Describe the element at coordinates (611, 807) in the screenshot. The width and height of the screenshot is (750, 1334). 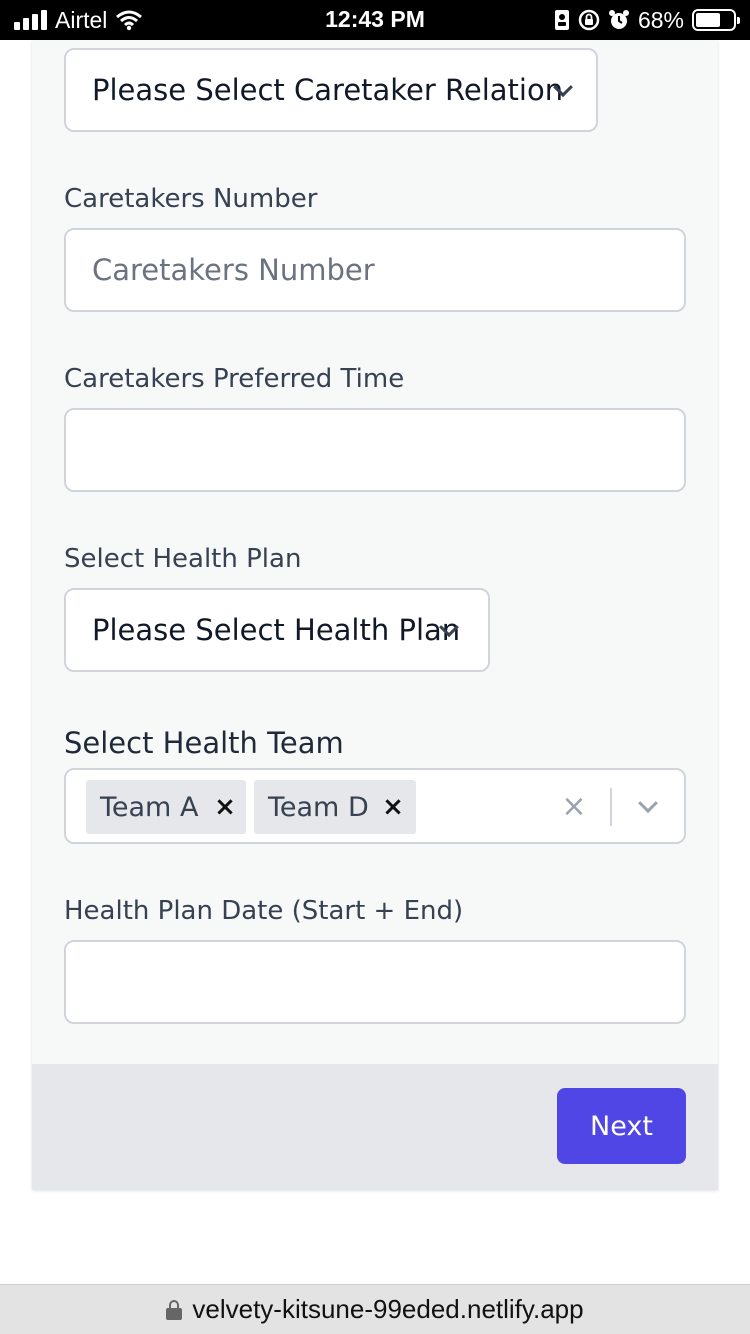
I see `select-divider` at that location.